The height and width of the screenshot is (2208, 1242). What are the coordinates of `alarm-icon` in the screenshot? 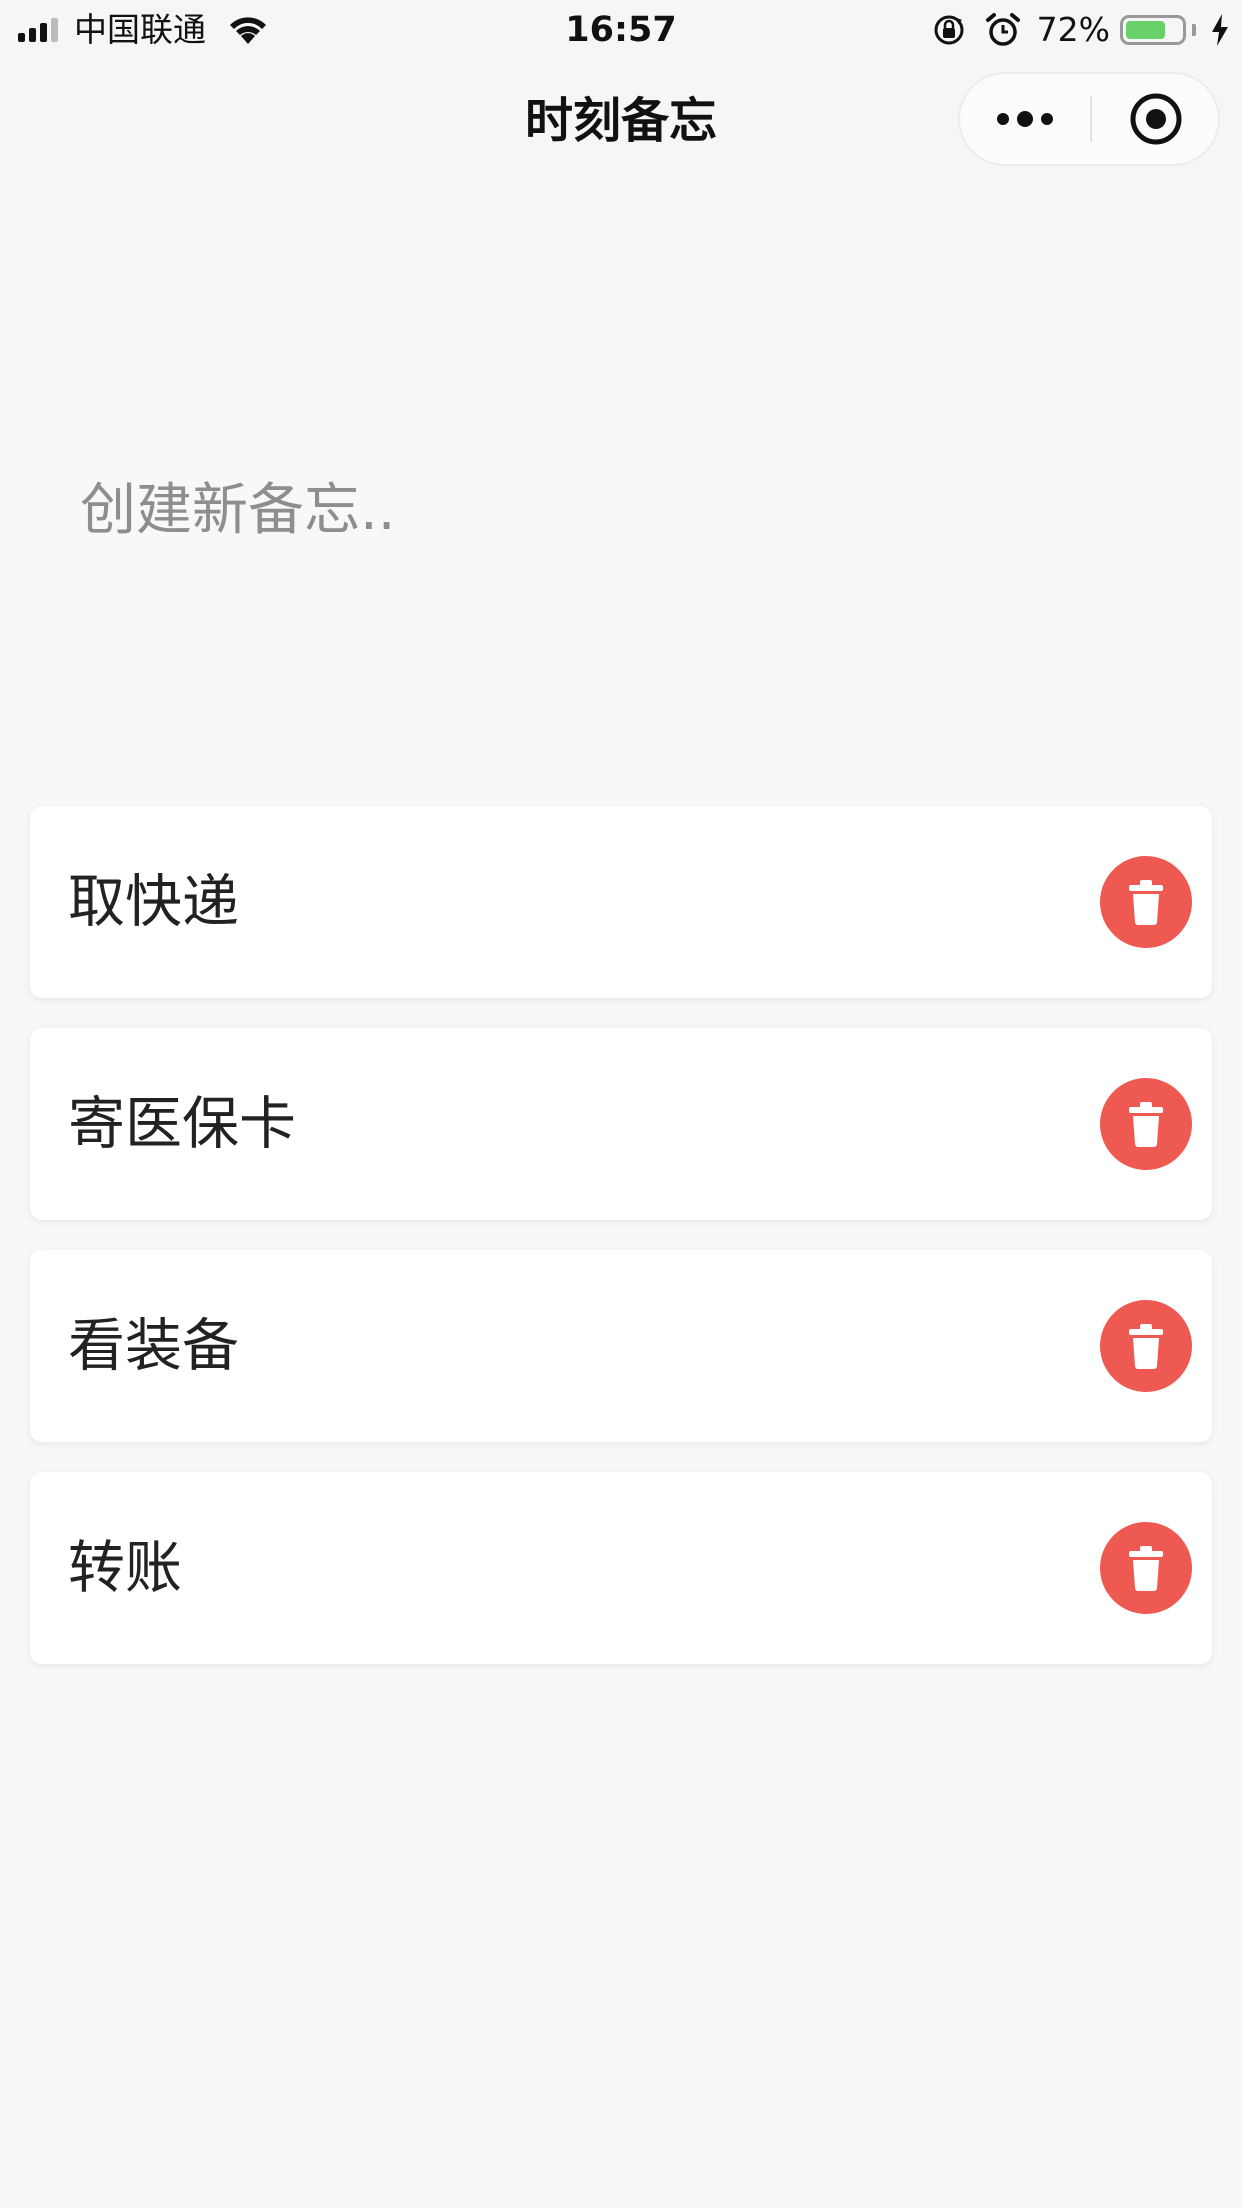 It's located at (1002, 29).